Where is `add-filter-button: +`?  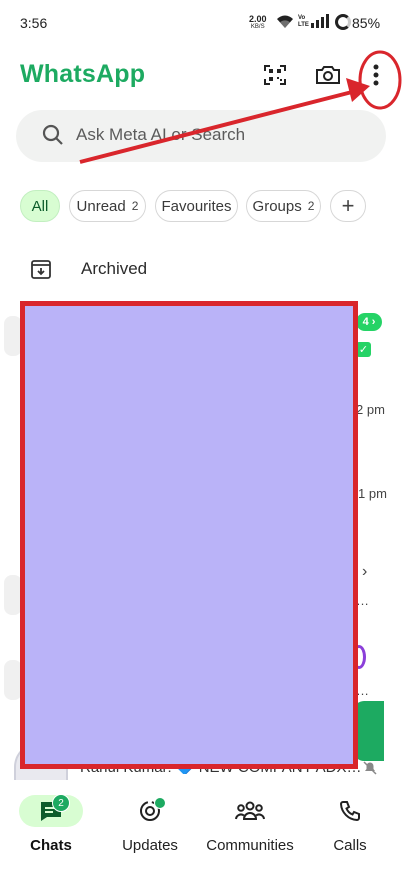
add-filter-button: + is located at coordinates (348, 206).